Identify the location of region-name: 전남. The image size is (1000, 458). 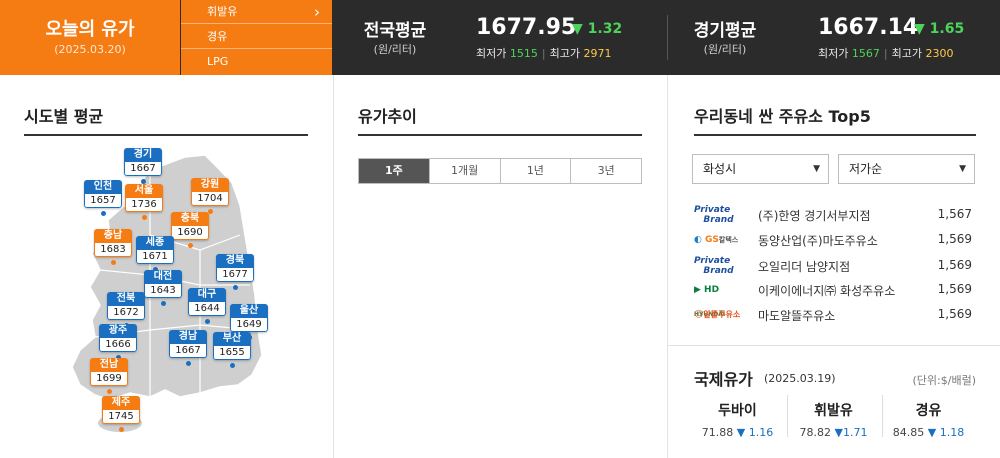
(109, 365).